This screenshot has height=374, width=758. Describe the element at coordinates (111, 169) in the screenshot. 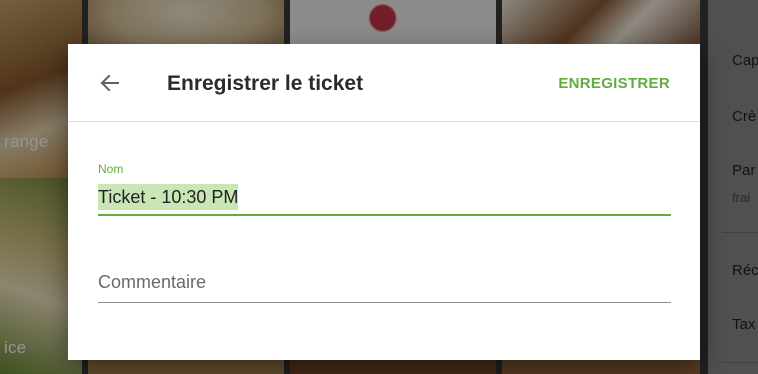

I see `name-field-label: Nom` at that location.